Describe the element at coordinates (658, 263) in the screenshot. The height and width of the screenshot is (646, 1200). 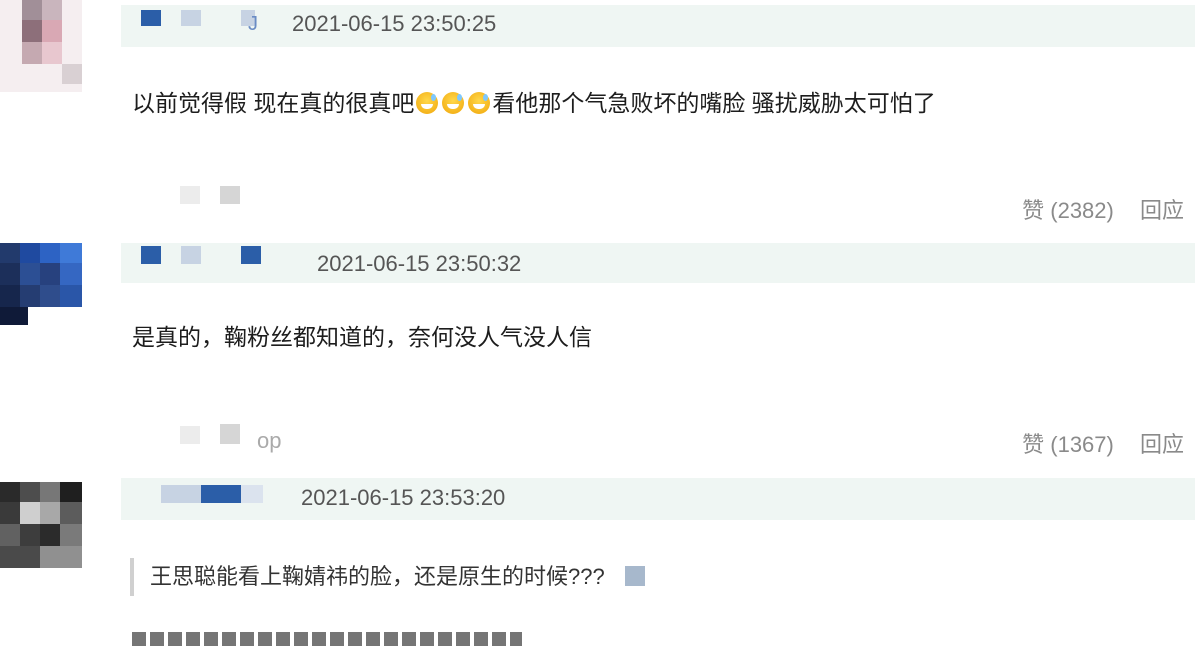
I see `comment-header: 2021-06-15 23:50:32` at that location.